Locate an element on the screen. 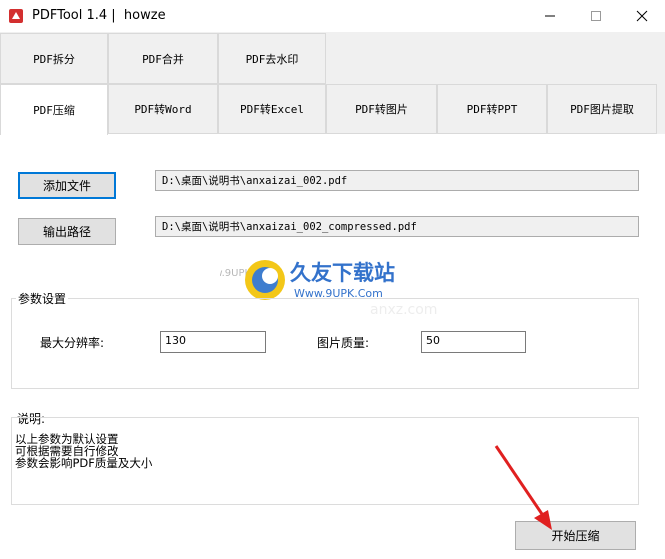 The image size is (665, 559). notes-text: 以上参数为默认设置 可根据需要自行修改 参数会影响PDF质量及大小 is located at coordinates (84, 451).